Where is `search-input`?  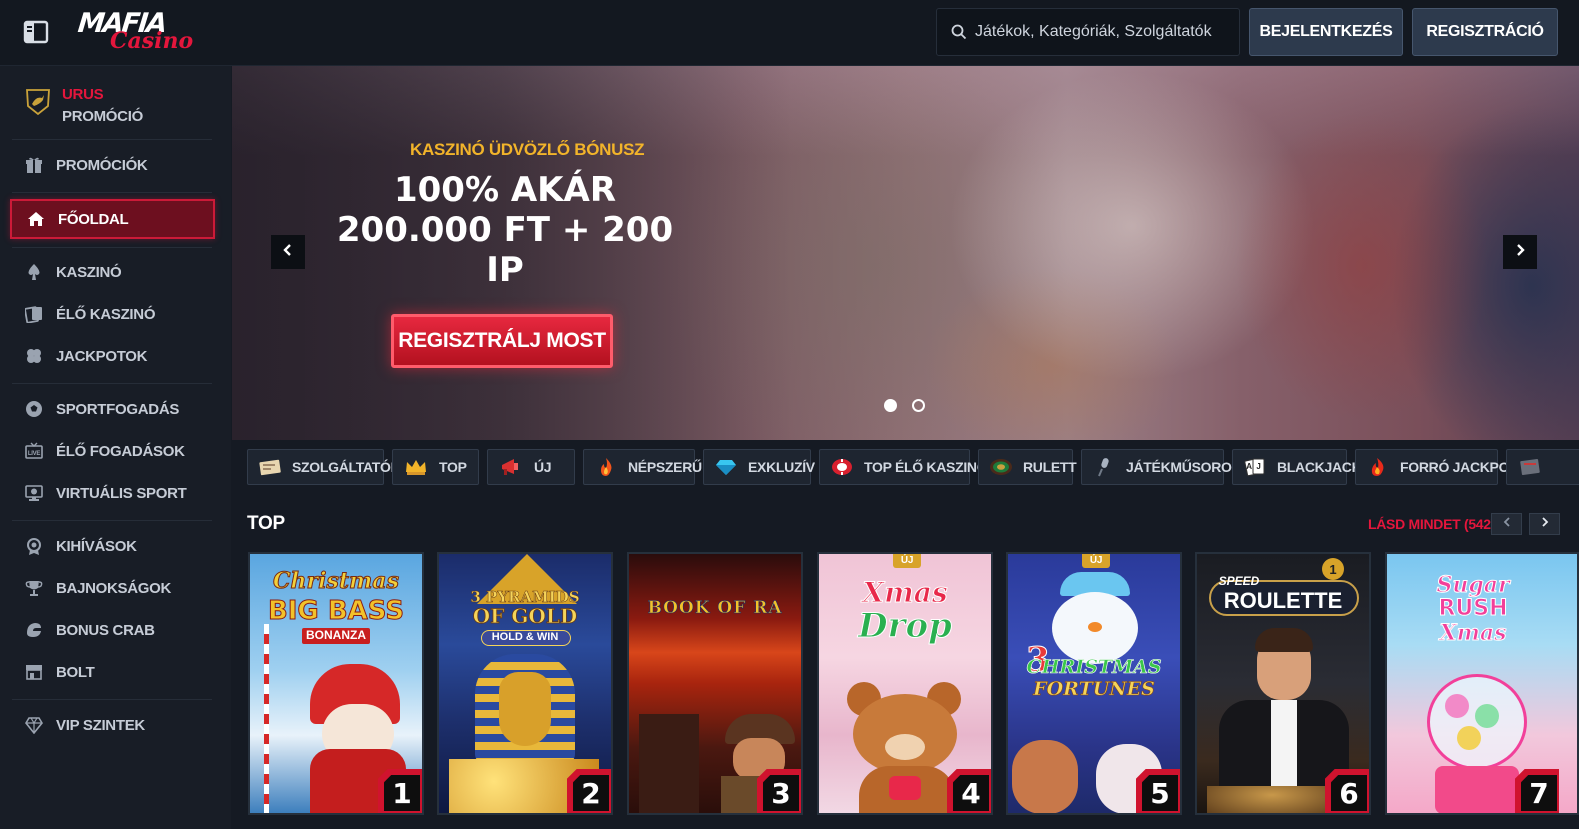 search-input is located at coordinates (1105, 32).